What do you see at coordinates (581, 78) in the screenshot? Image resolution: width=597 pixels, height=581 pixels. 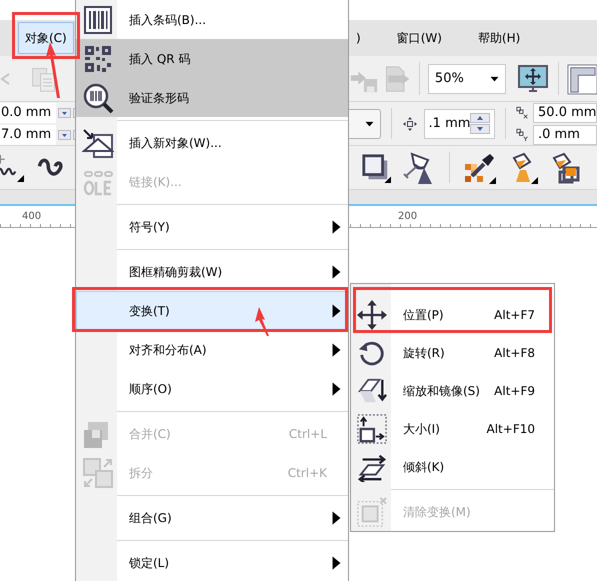 I see `ruler-icon` at bounding box center [581, 78].